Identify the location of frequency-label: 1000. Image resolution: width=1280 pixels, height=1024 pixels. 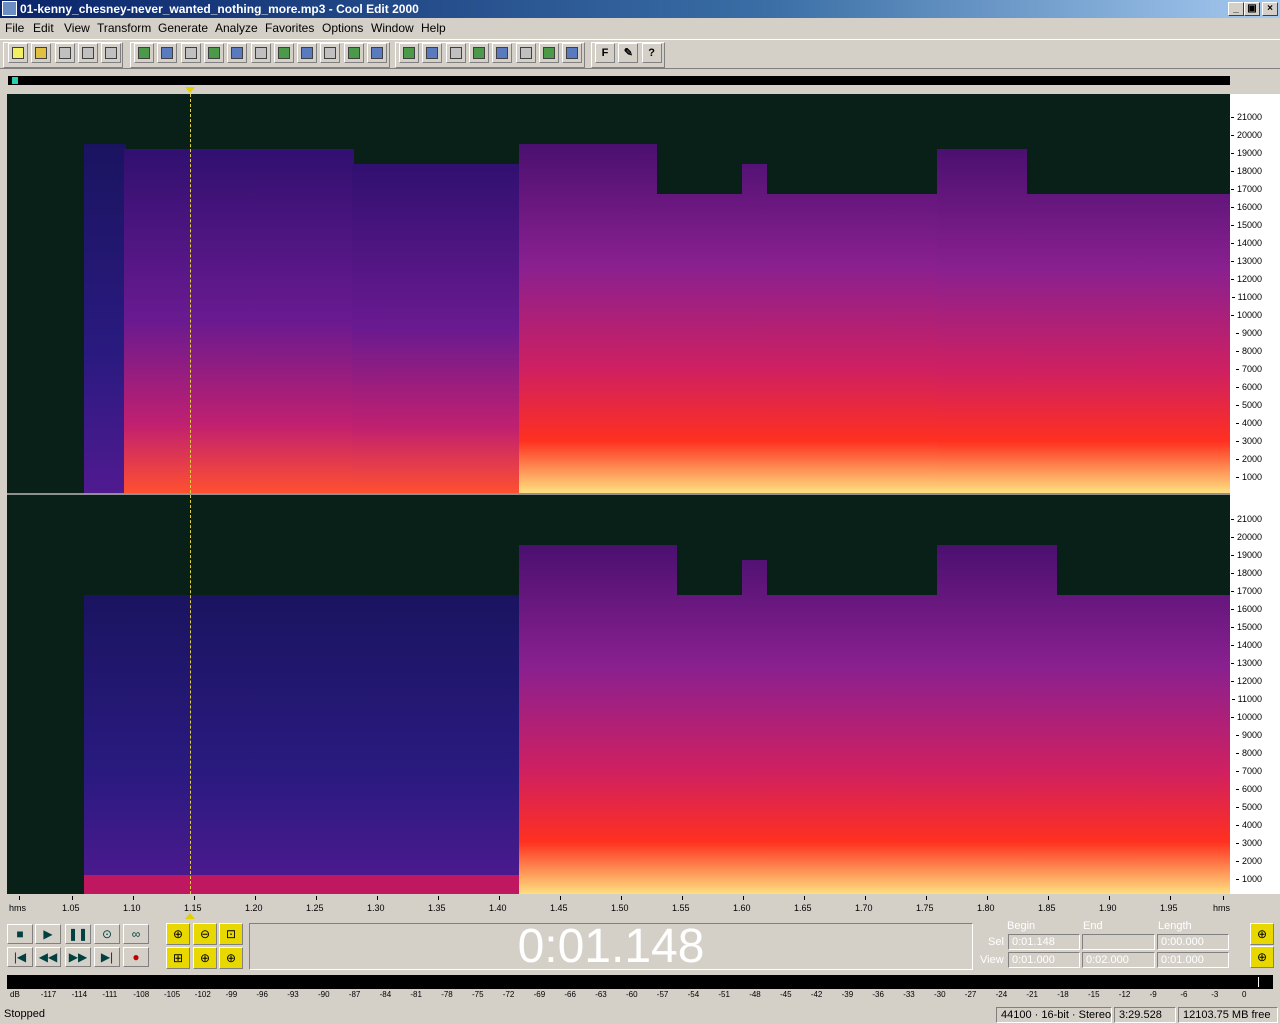
(1248, 477).